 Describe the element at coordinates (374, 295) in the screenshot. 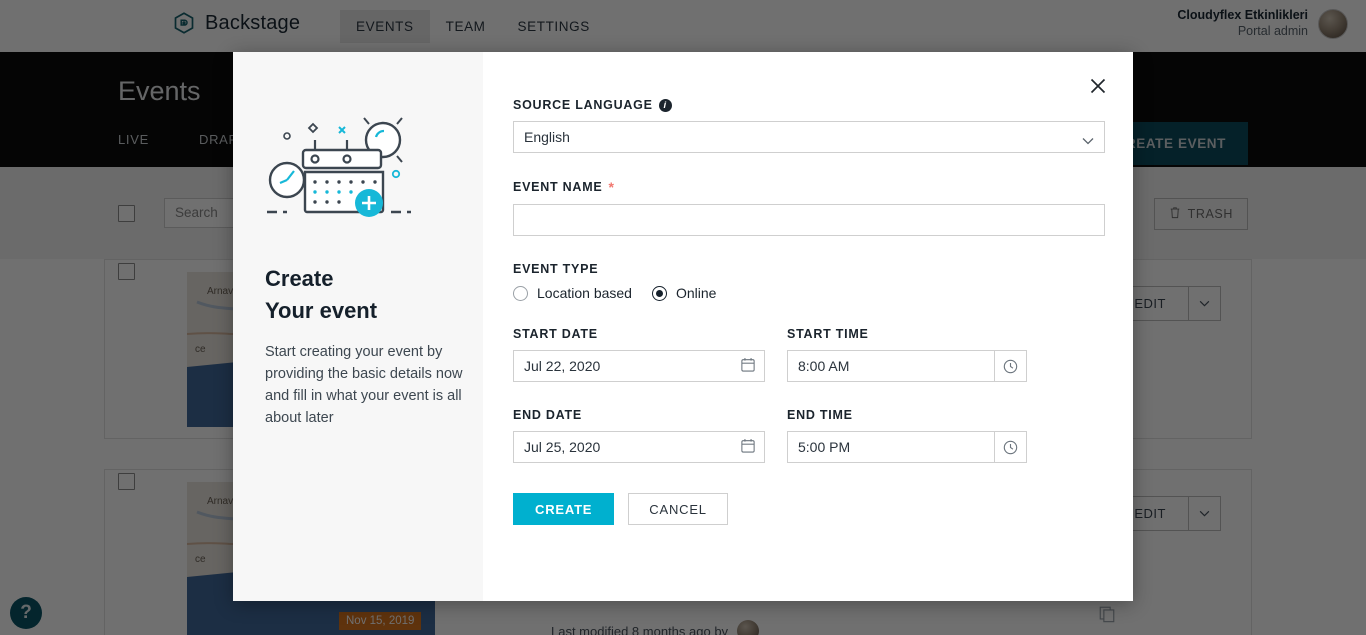

I see `modal-title: Create Your event` at that location.